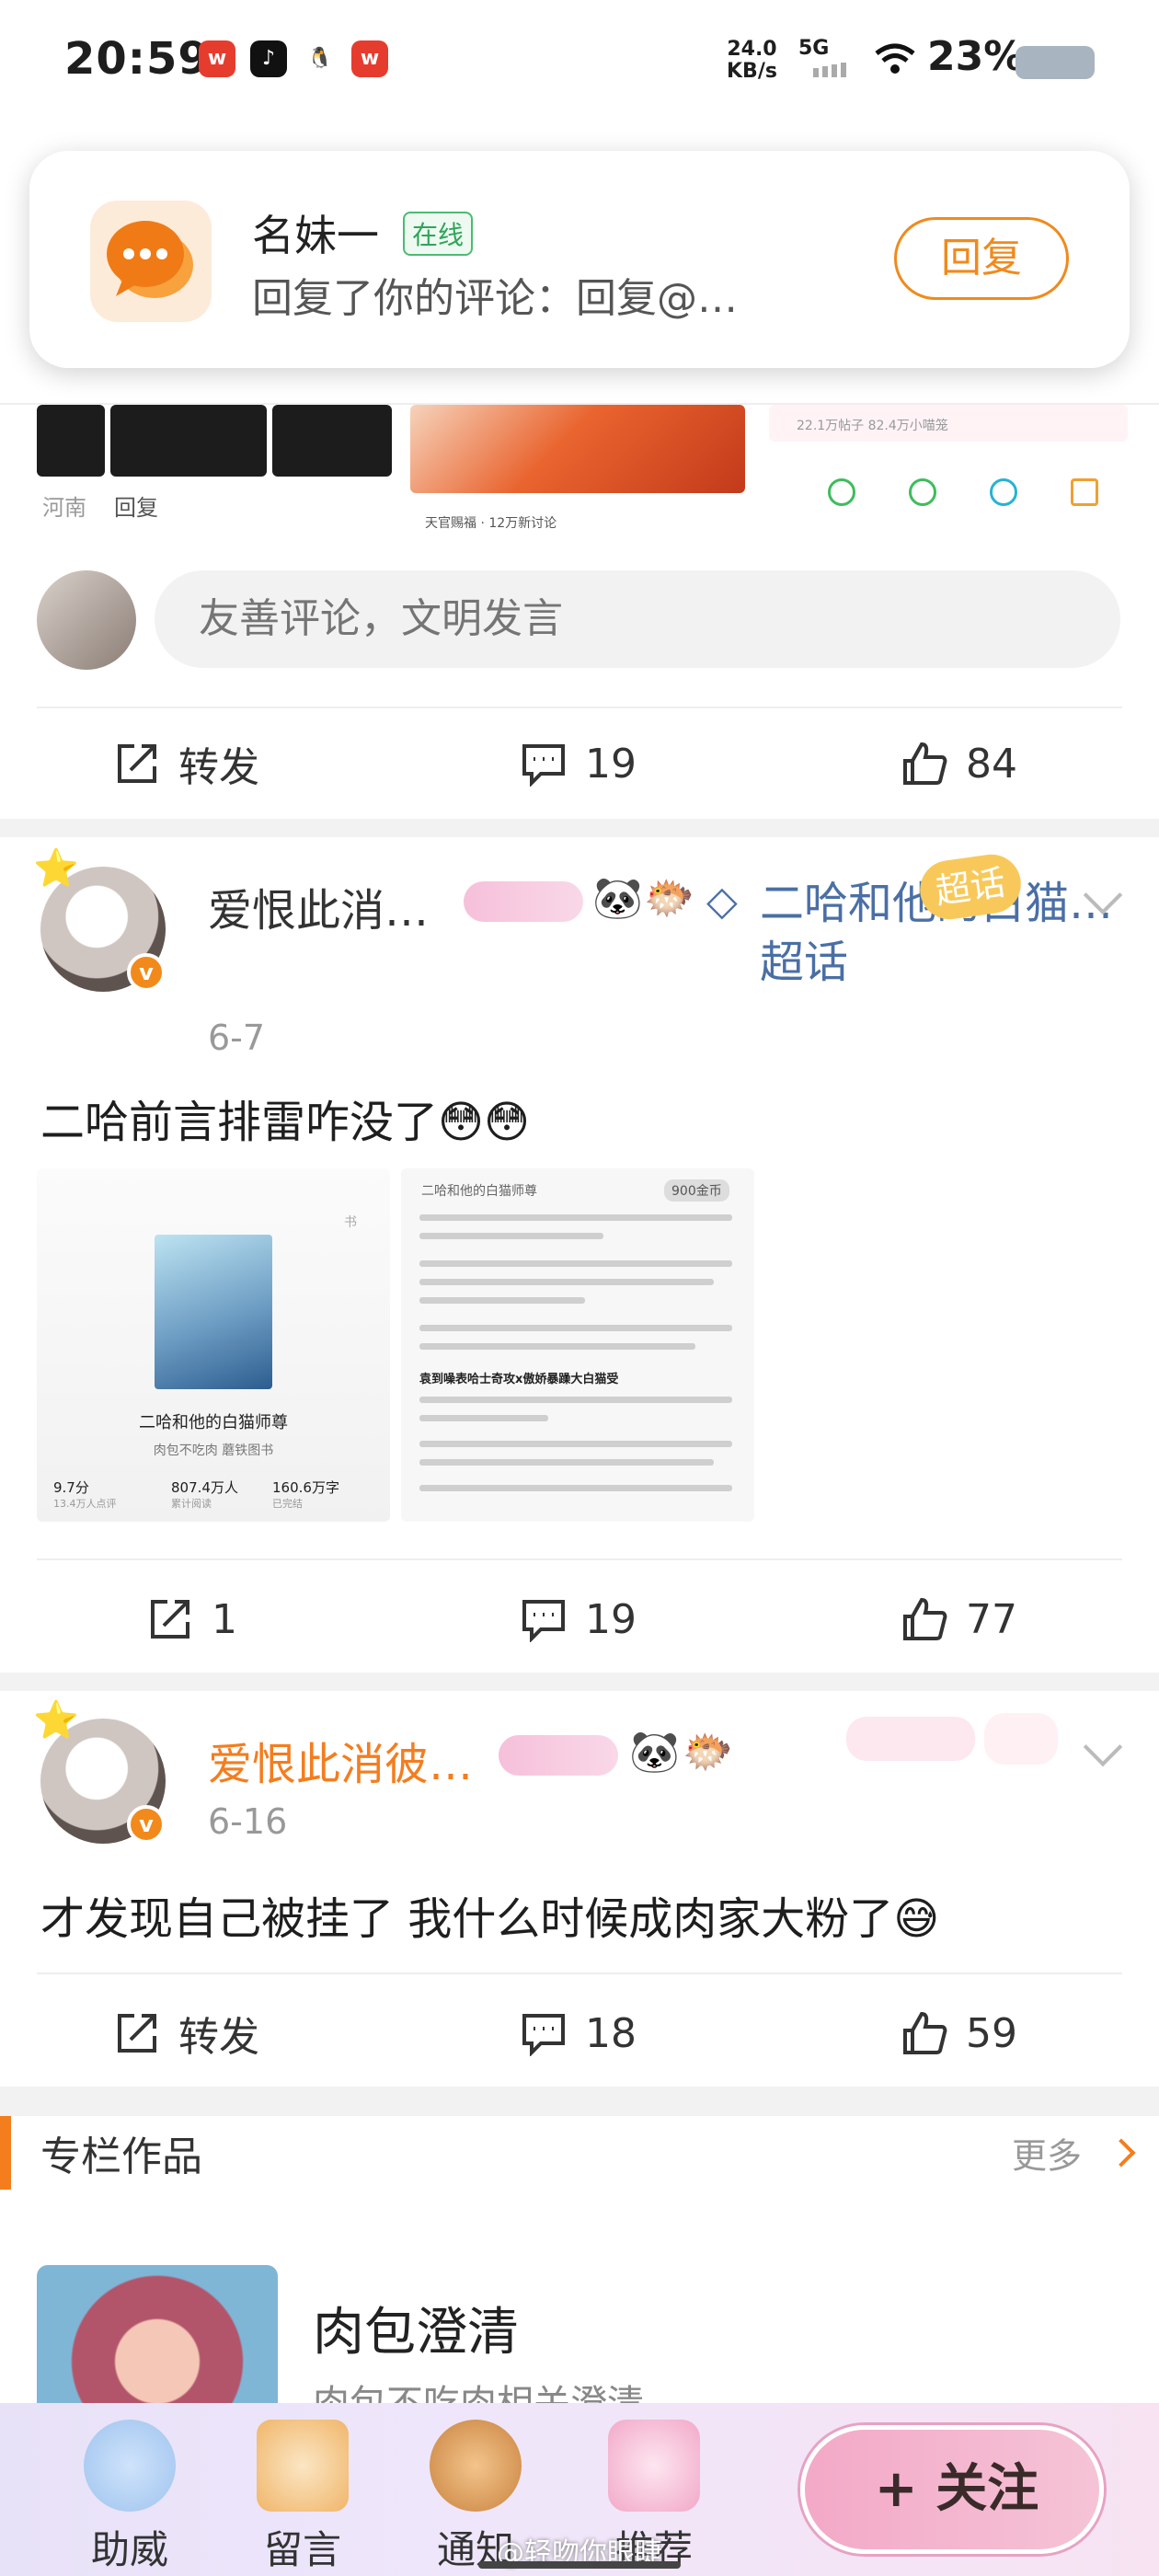  What do you see at coordinates (959, 1619) in the screenshot?
I see `like-button: 77` at bounding box center [959, 1619].